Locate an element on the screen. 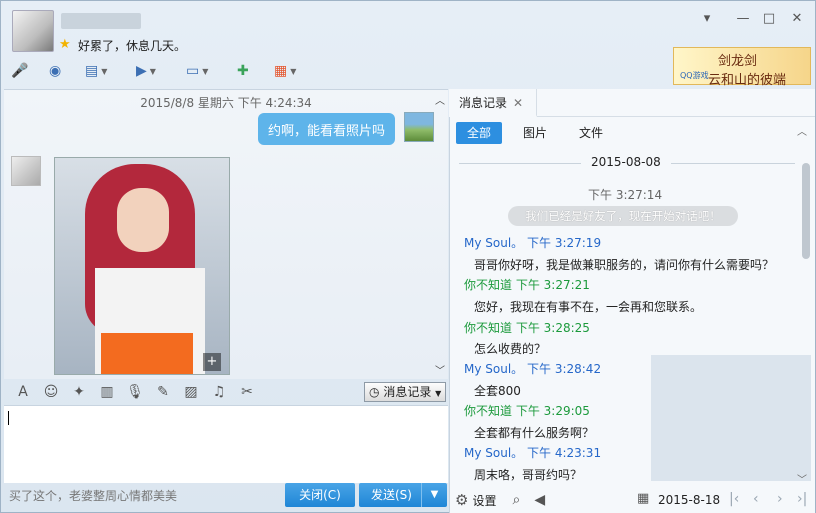 This screenshot has height=513, width=816. msg-time: 下午 3:27:21 is located at coordinates (552, 285).